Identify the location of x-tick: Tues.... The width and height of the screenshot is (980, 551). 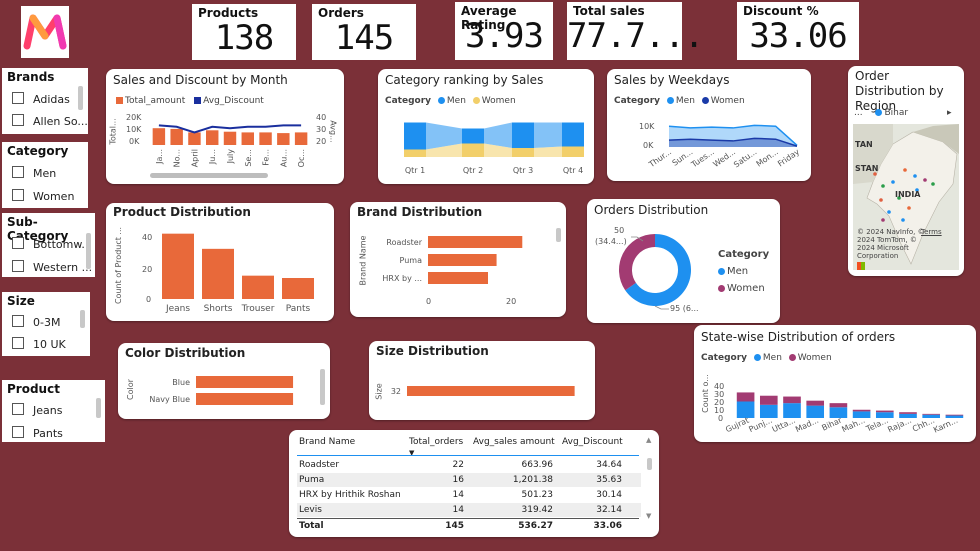
(702, 158).